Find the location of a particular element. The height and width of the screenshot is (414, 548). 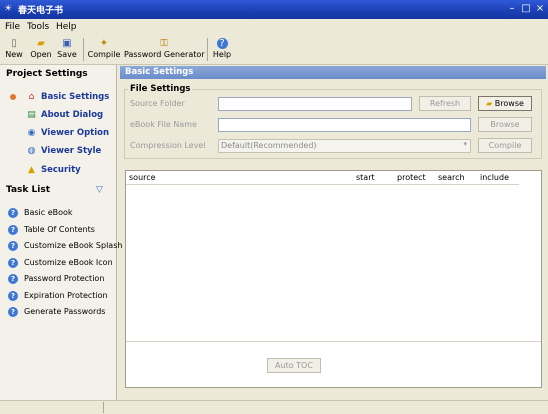

task-label: Table Of Contents is located at coordinates (59, 229).